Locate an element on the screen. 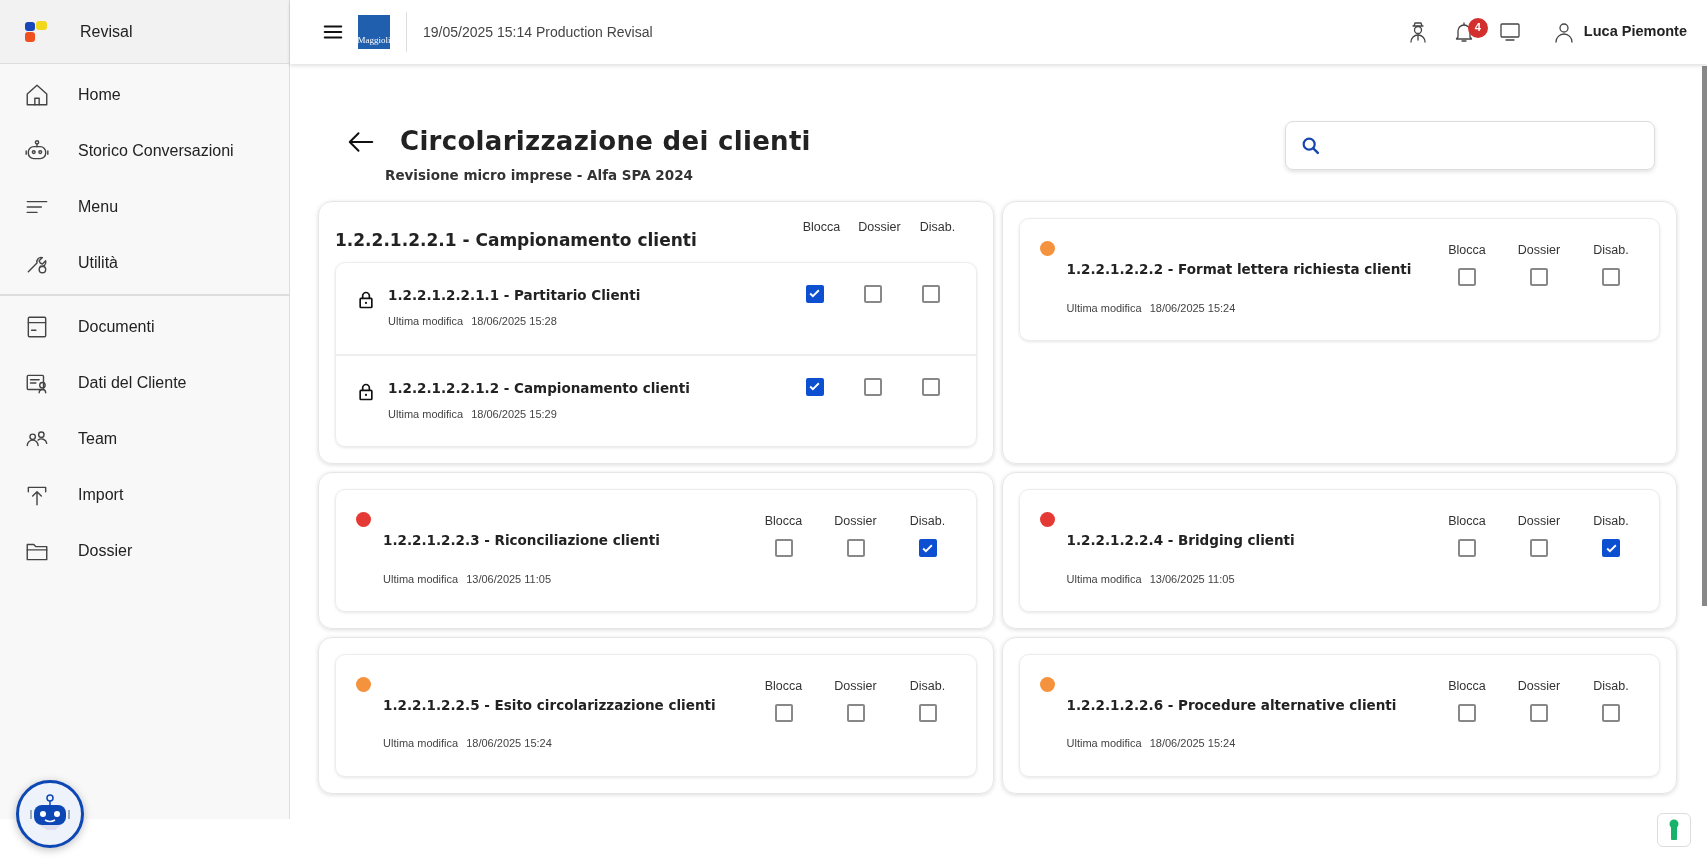 Image resolution: width=1707 pixels, height=864 pixels. house-icon is located at coordinates (37, 95).